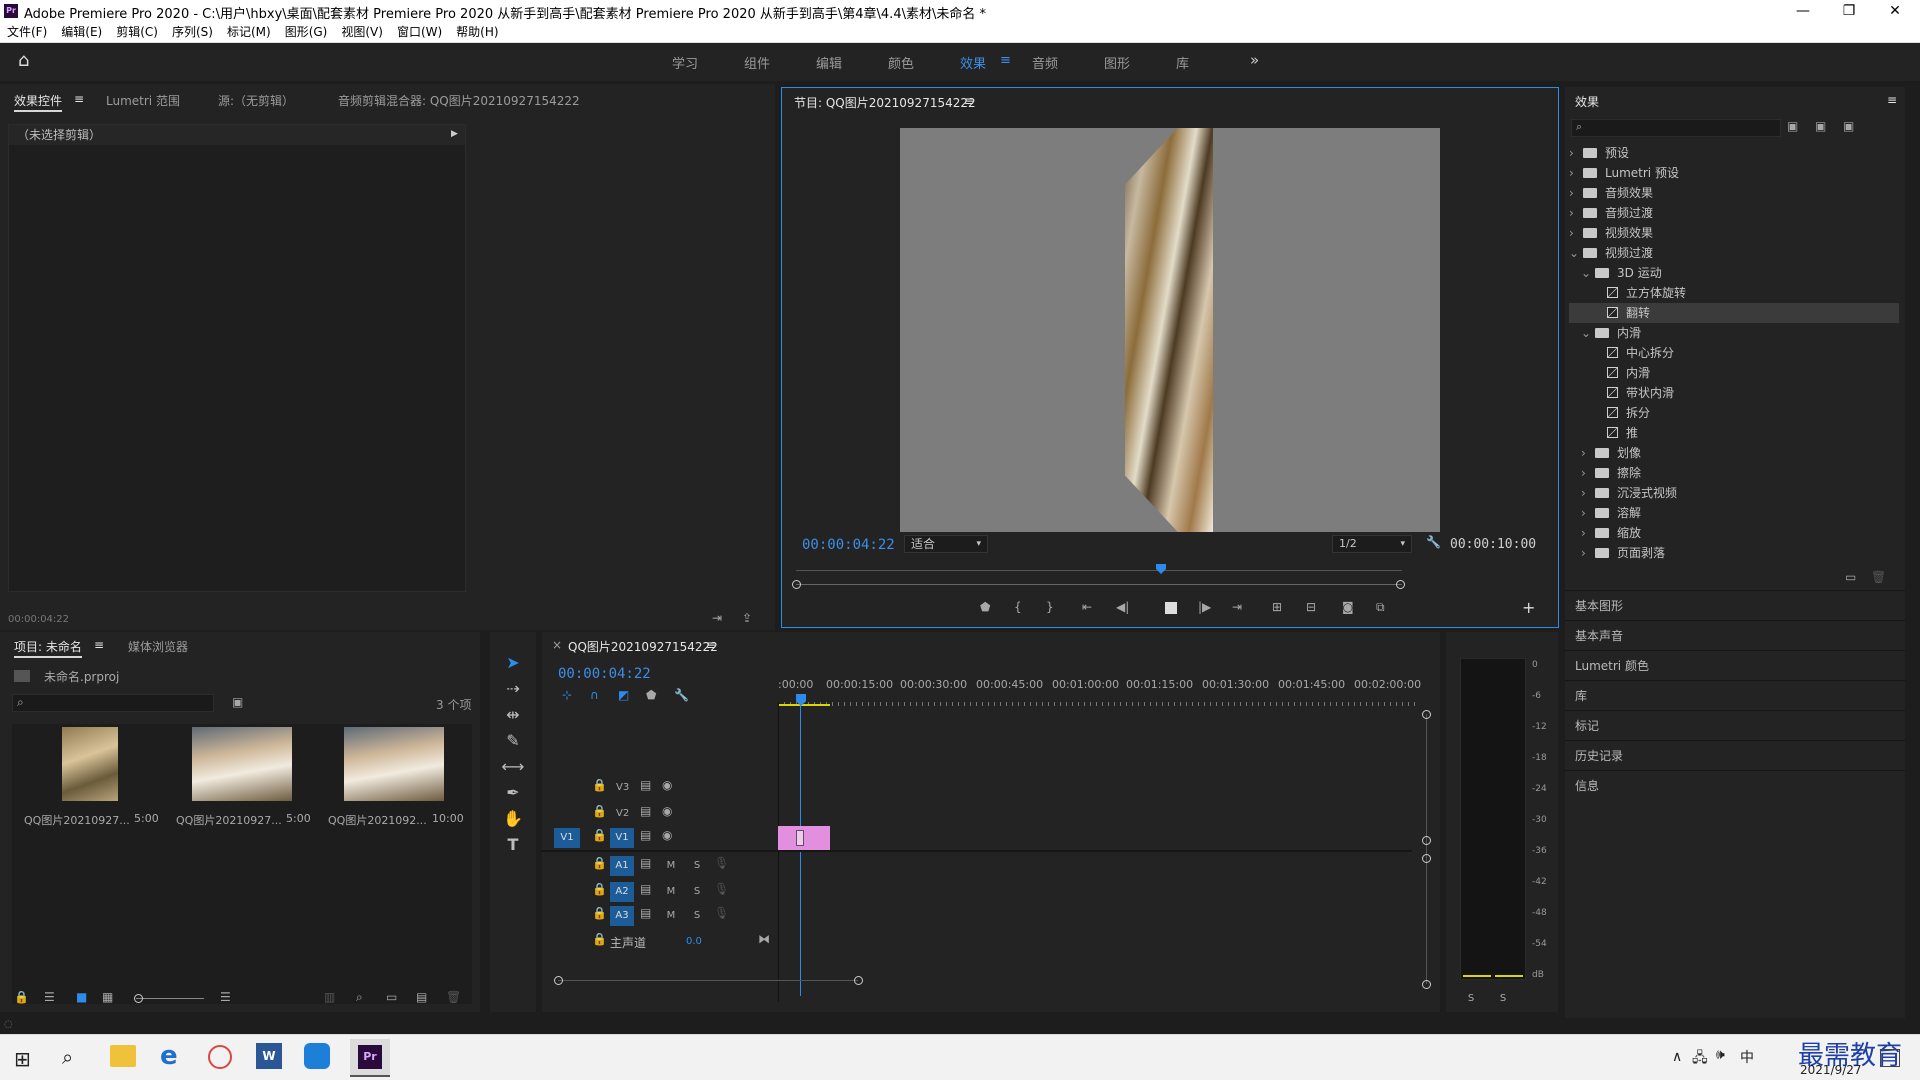 Image resolution: width=1920 pixels, height=1080 pixels. Describe the element at coordinates (170, 998) in the screenshot. I see `zoom-slider` at that location.